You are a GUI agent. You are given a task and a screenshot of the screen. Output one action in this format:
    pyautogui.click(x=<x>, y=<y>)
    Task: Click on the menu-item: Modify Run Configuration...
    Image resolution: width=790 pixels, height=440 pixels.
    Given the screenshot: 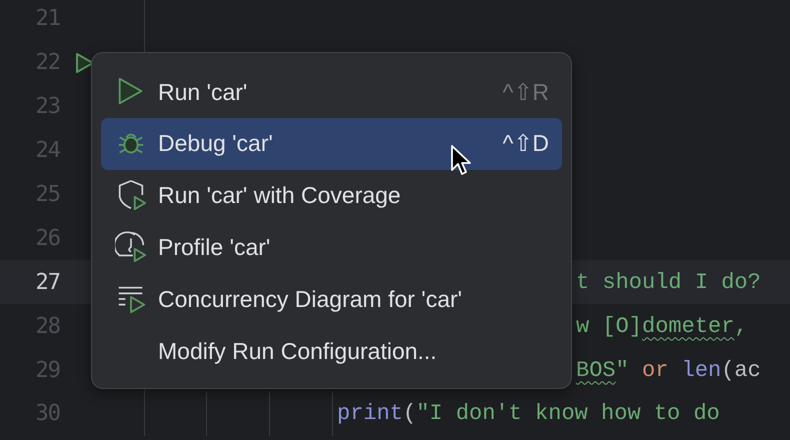 What is the action you would take?
    pyautogui.click(x=331, y=350)
    